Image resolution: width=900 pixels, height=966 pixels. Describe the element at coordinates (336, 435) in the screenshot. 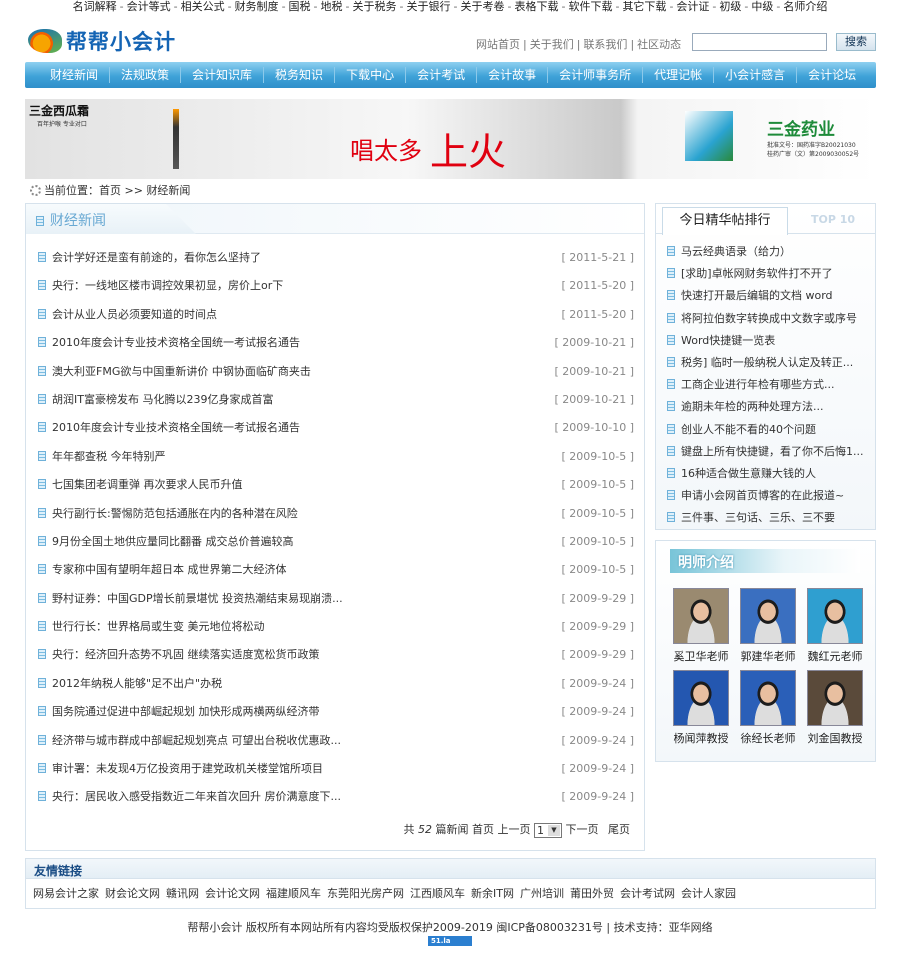

I see `news-item: 2010年度会计专业技术资格全国统一考试报名通告 [ 2009-10-10 ]` at that location.